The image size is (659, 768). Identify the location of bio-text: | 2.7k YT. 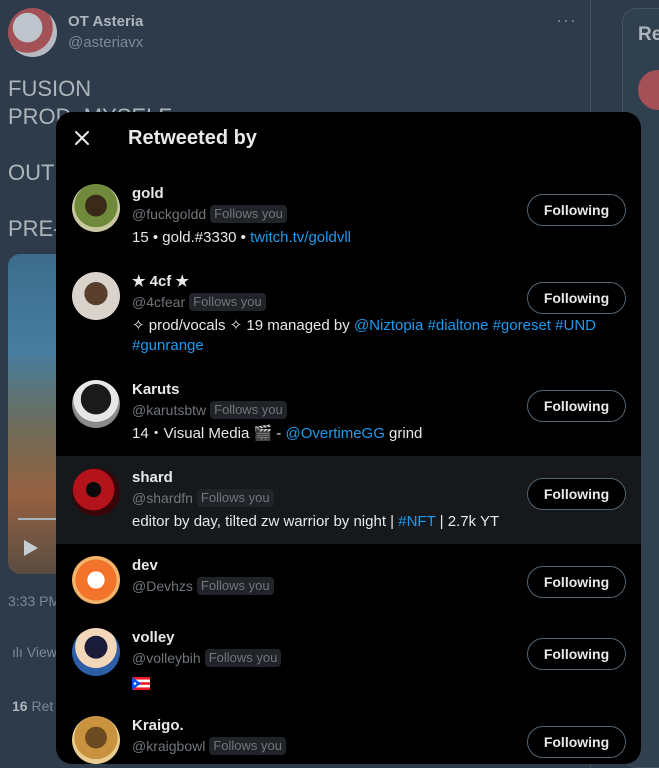
(467, 521).